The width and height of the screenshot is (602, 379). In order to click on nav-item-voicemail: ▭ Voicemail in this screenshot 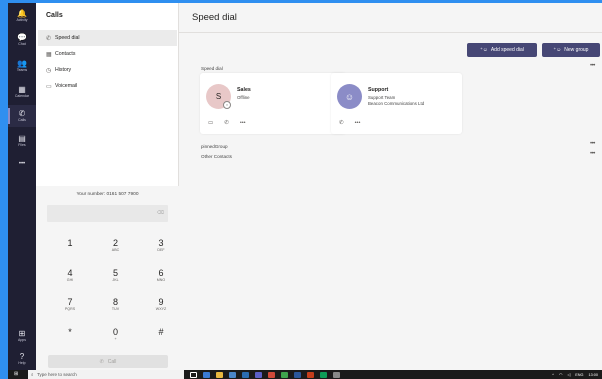, I will do `click(107, 86)`.